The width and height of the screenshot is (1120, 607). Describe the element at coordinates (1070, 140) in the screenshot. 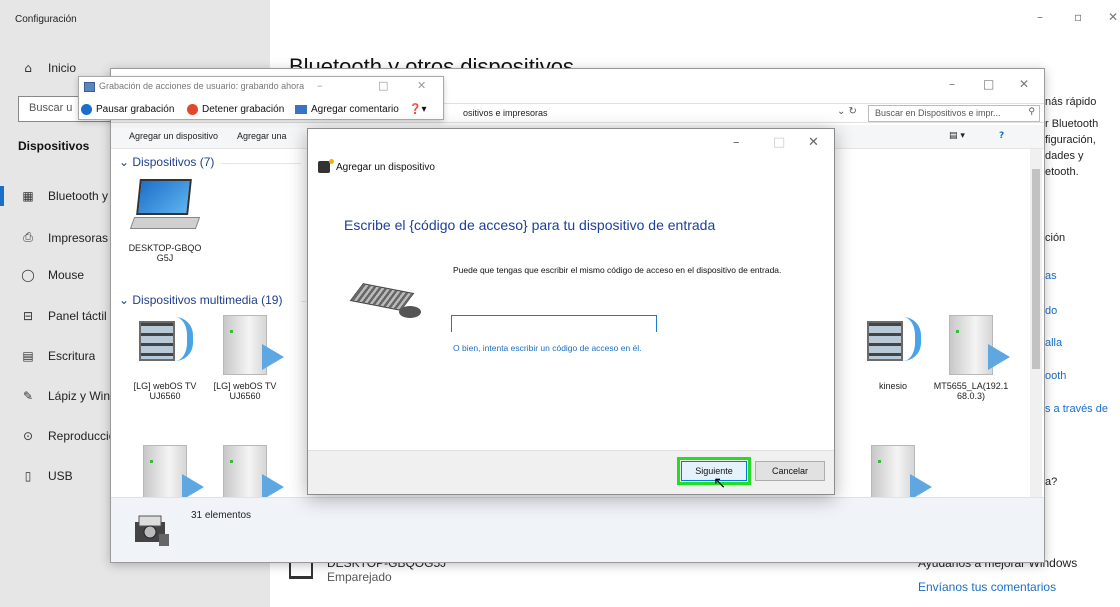

I see `right-text: figuración,` at that location.